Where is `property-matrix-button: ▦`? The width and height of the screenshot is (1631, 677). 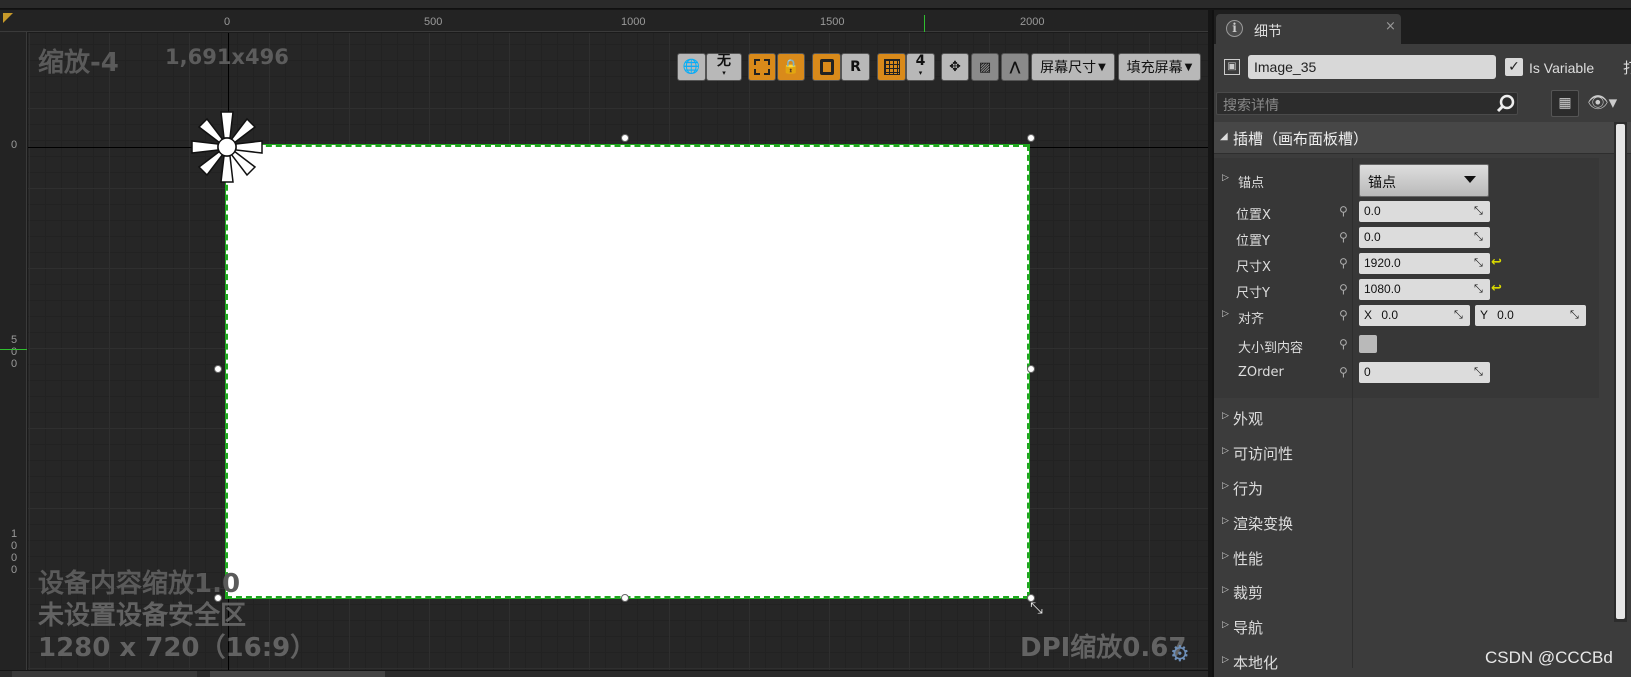
property-matrix-button: ▦ is located at coordinates (1565, 103).